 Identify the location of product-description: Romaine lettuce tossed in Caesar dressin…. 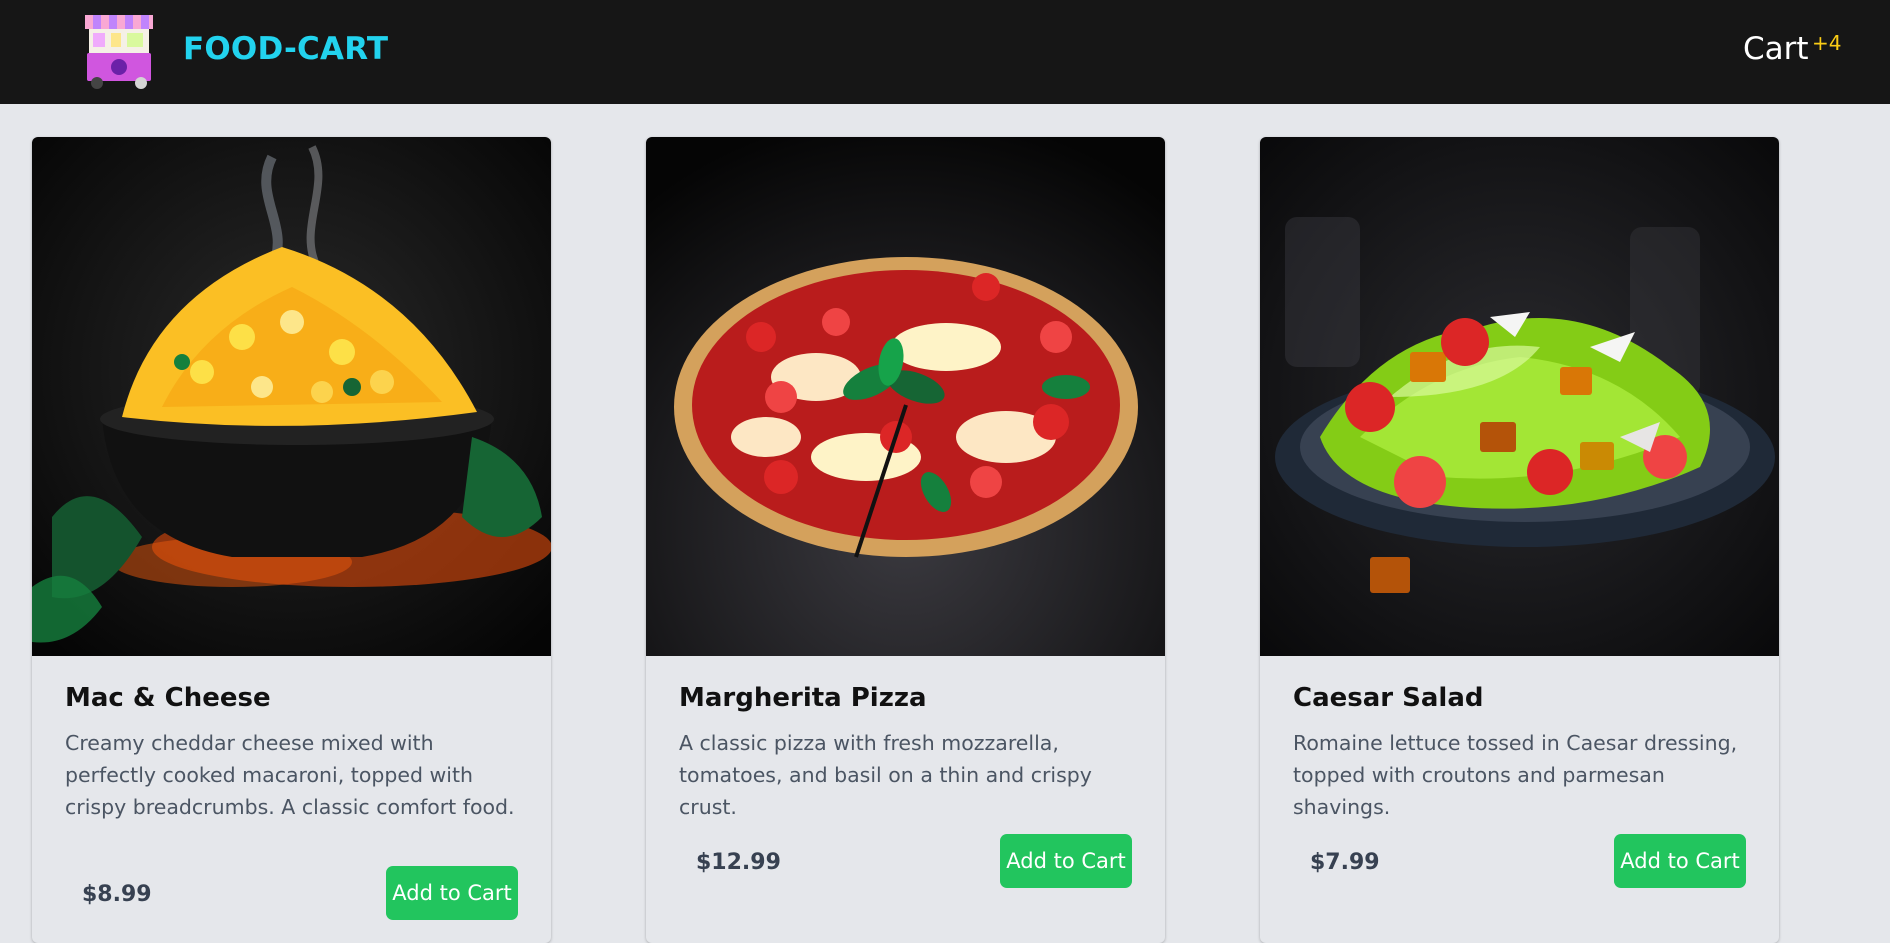
(1515, 775).